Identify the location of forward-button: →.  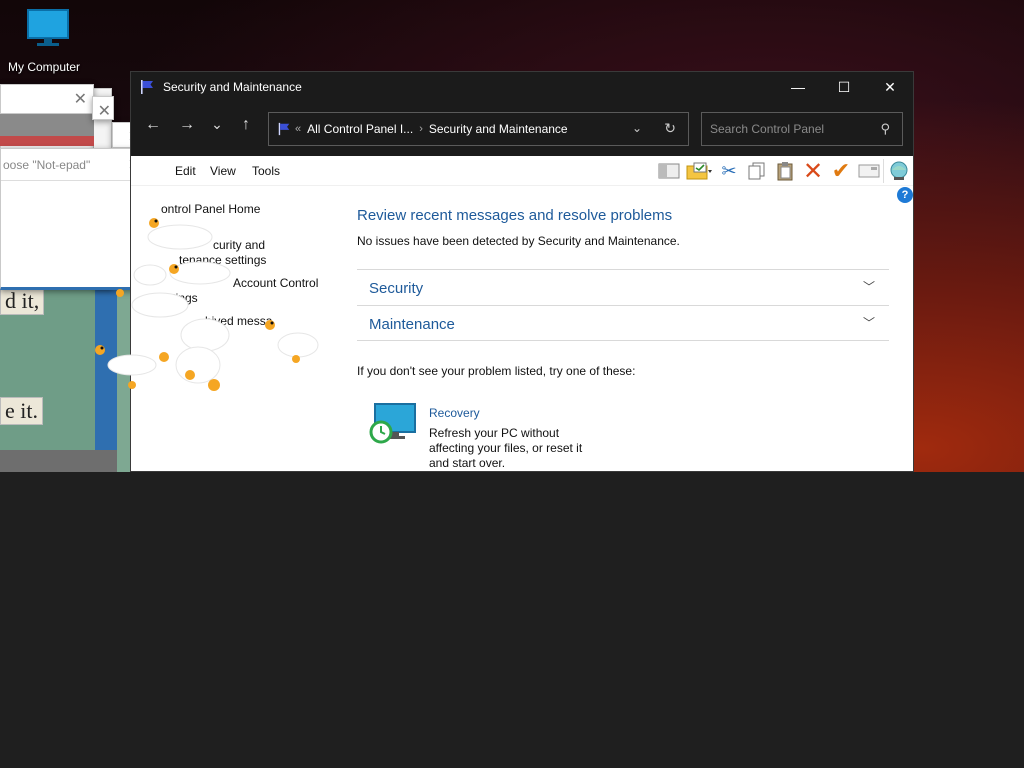
(187, 125).